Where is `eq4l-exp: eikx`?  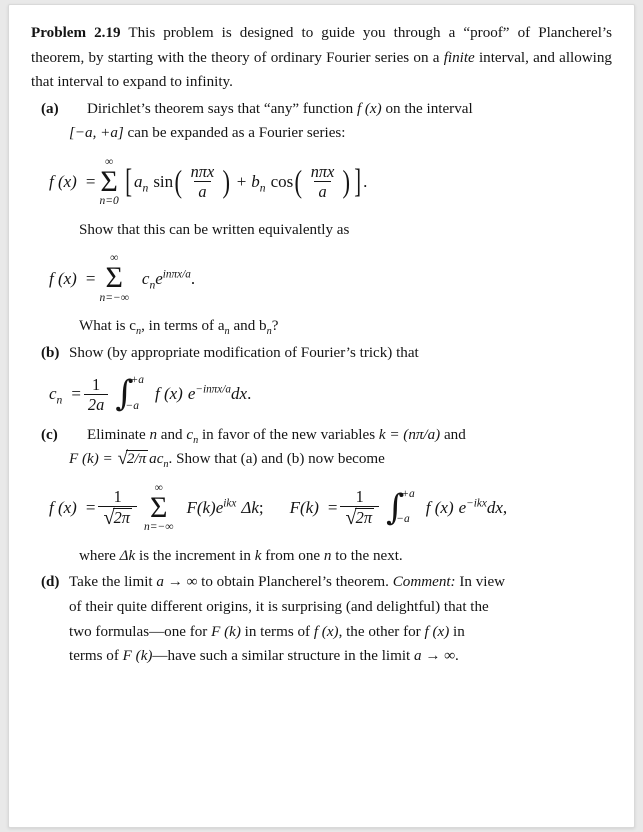 eq4l-exp: eikx is located at coordinates (226, 507).